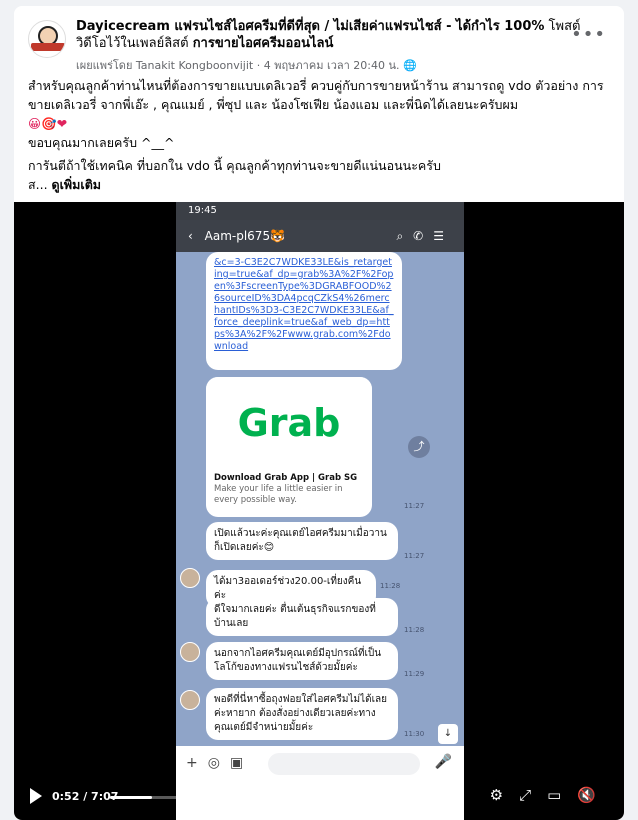 The height and width of the screenshot is (820, 638). What do you see at coordinates (190, 236) in the screenshot?
I see `back-arrow-icon: ‹` at bounding box center [190, 236].